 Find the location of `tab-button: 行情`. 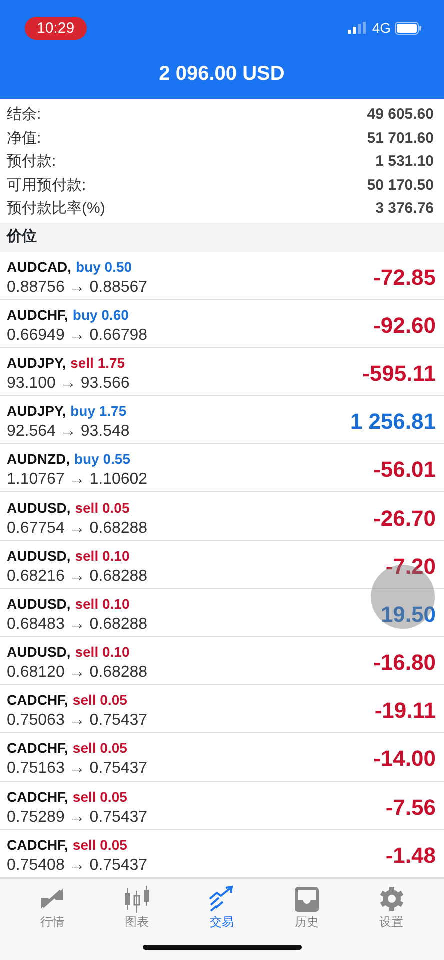

tab-button: 行情 is located at coordinates (52, 908).